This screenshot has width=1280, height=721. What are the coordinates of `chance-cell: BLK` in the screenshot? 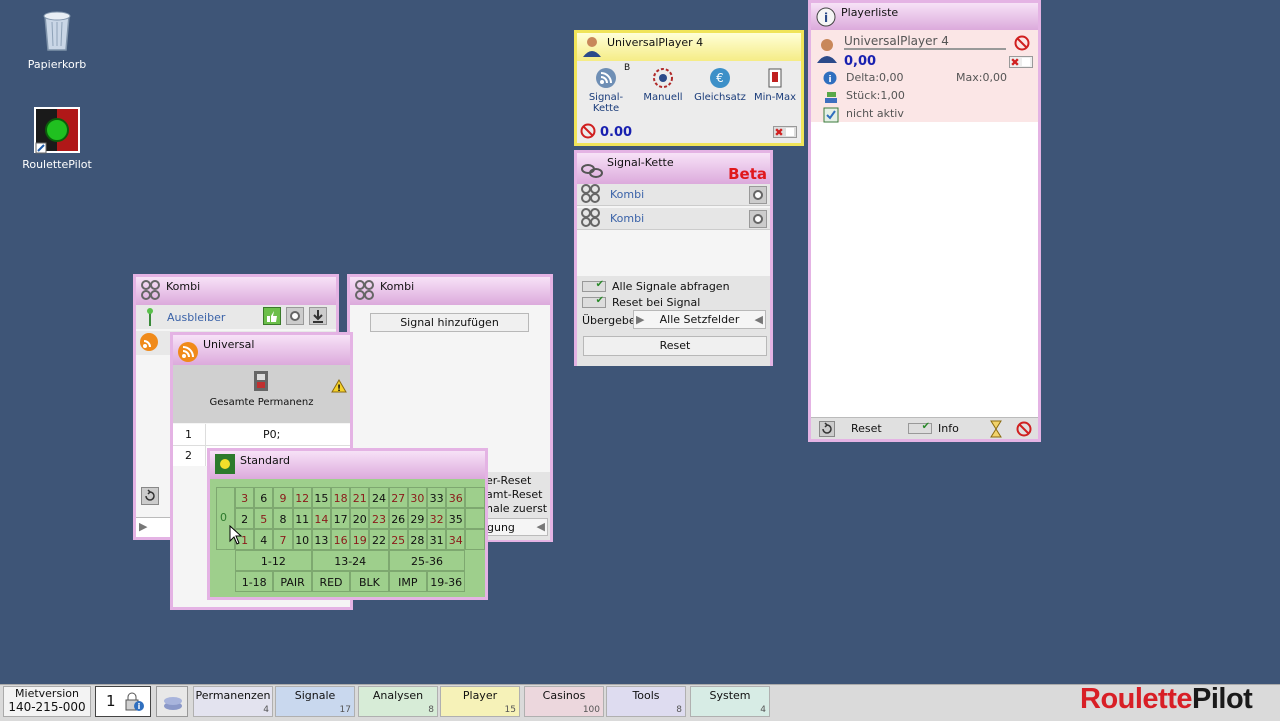 It's located at (369, 581).